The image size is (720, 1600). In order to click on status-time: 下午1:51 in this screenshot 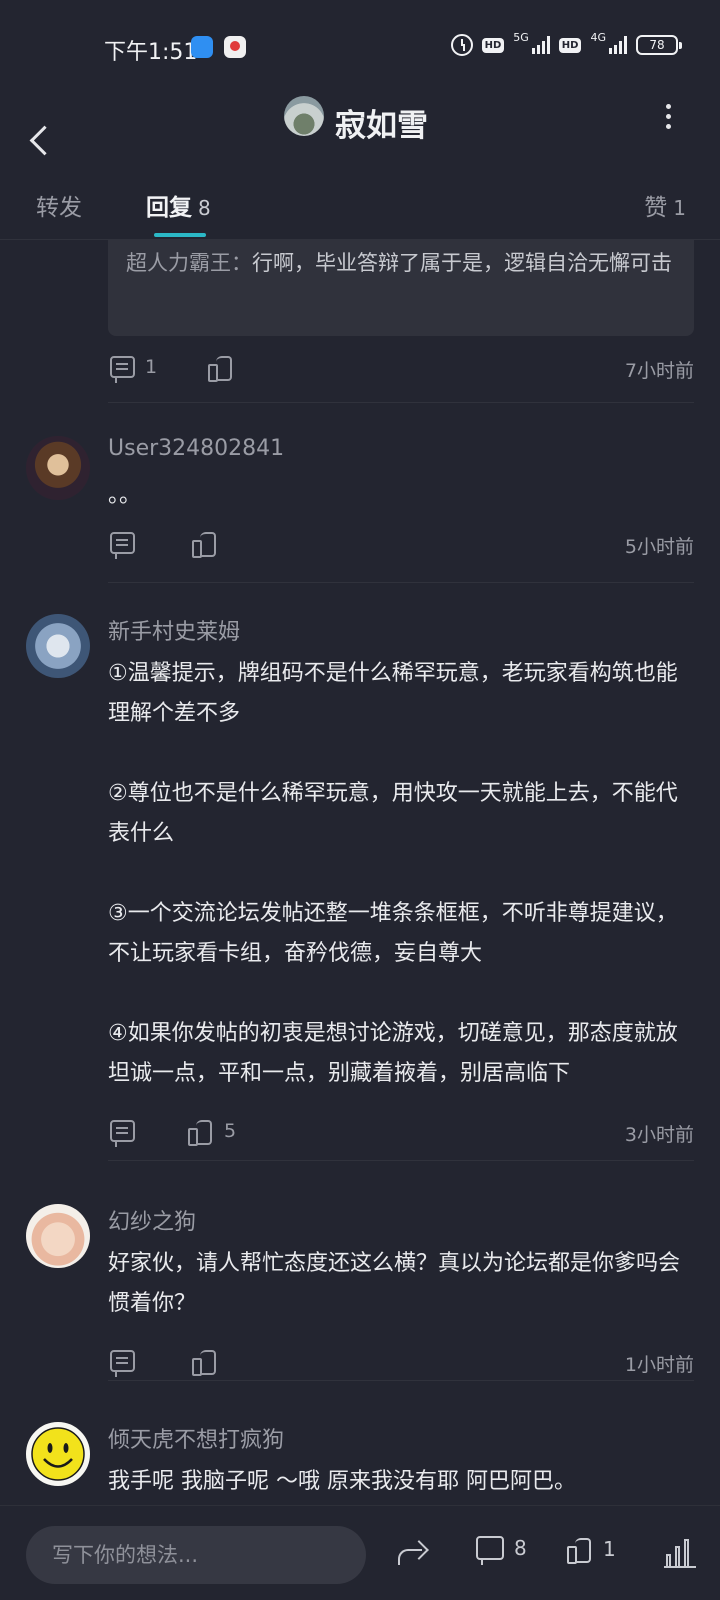, I will do `click(151, 52)`.